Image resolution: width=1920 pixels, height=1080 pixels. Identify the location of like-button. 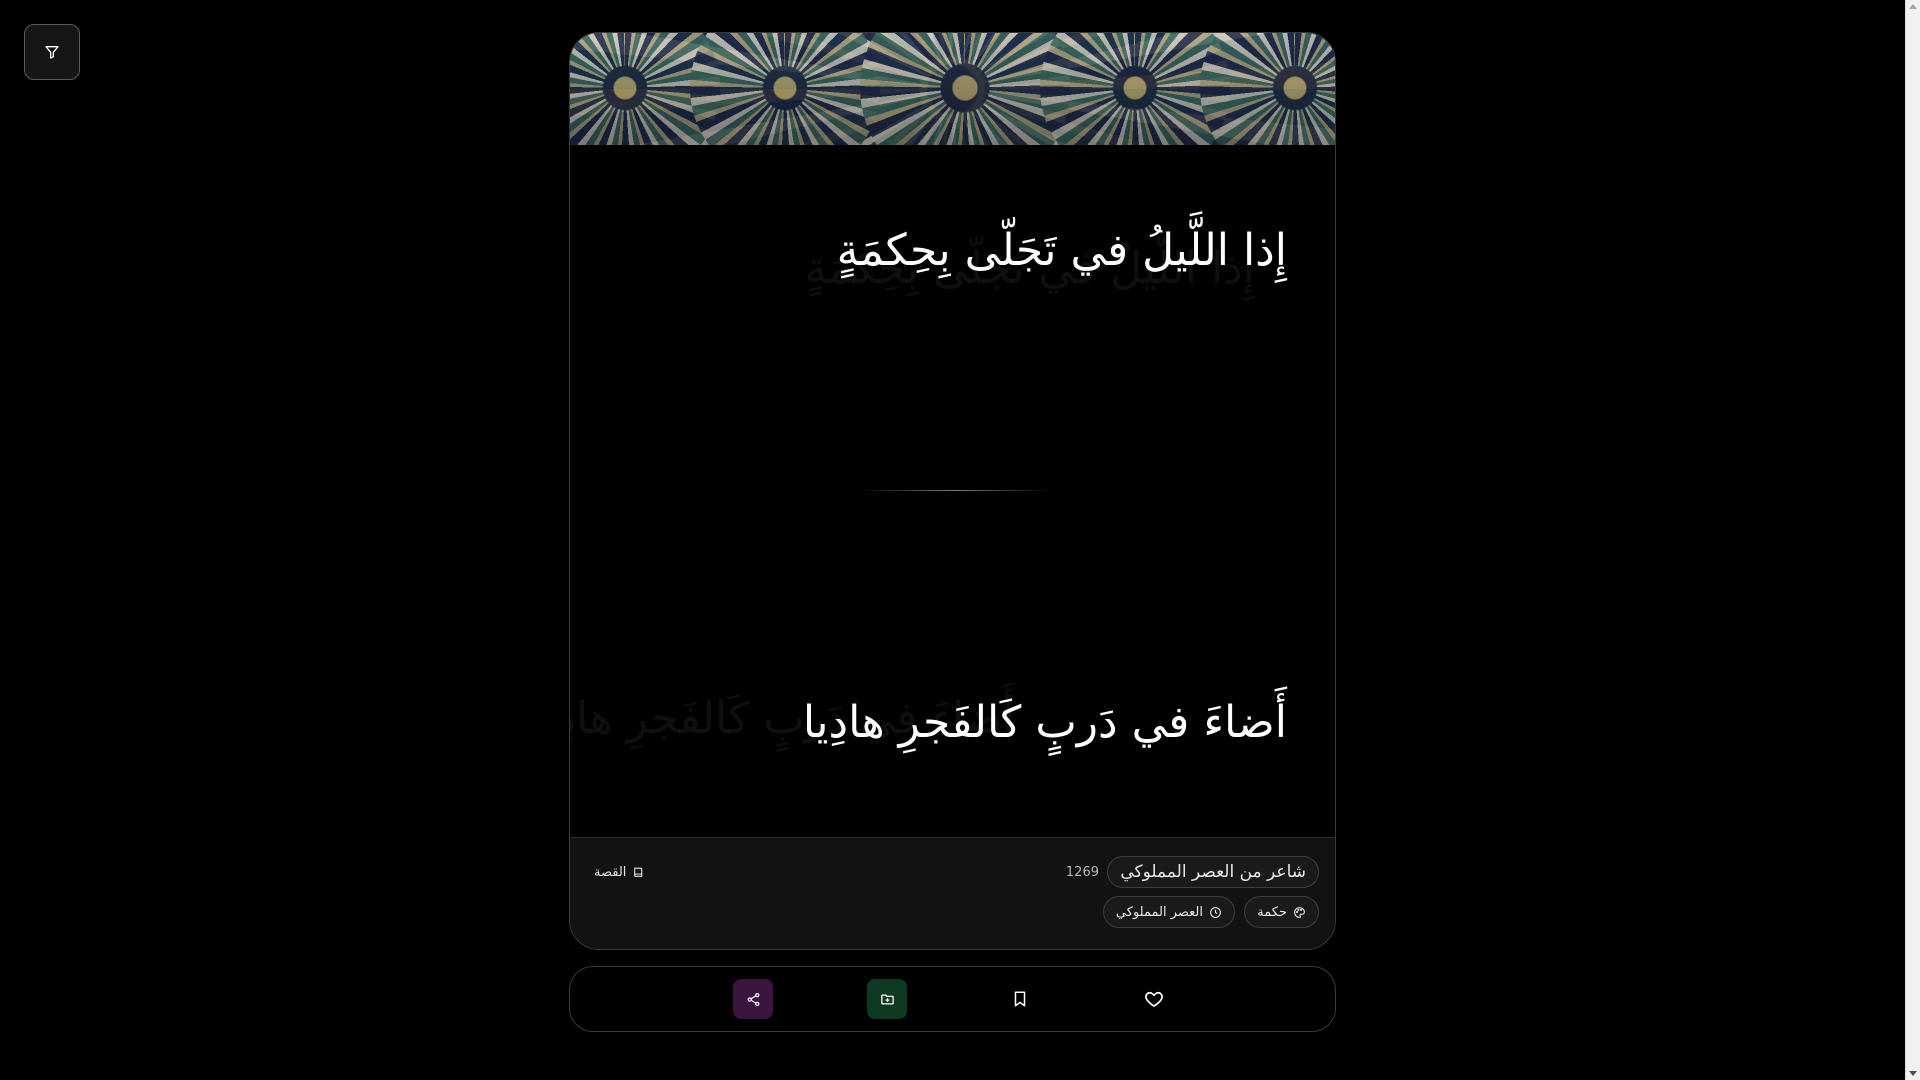
(1154, 999).